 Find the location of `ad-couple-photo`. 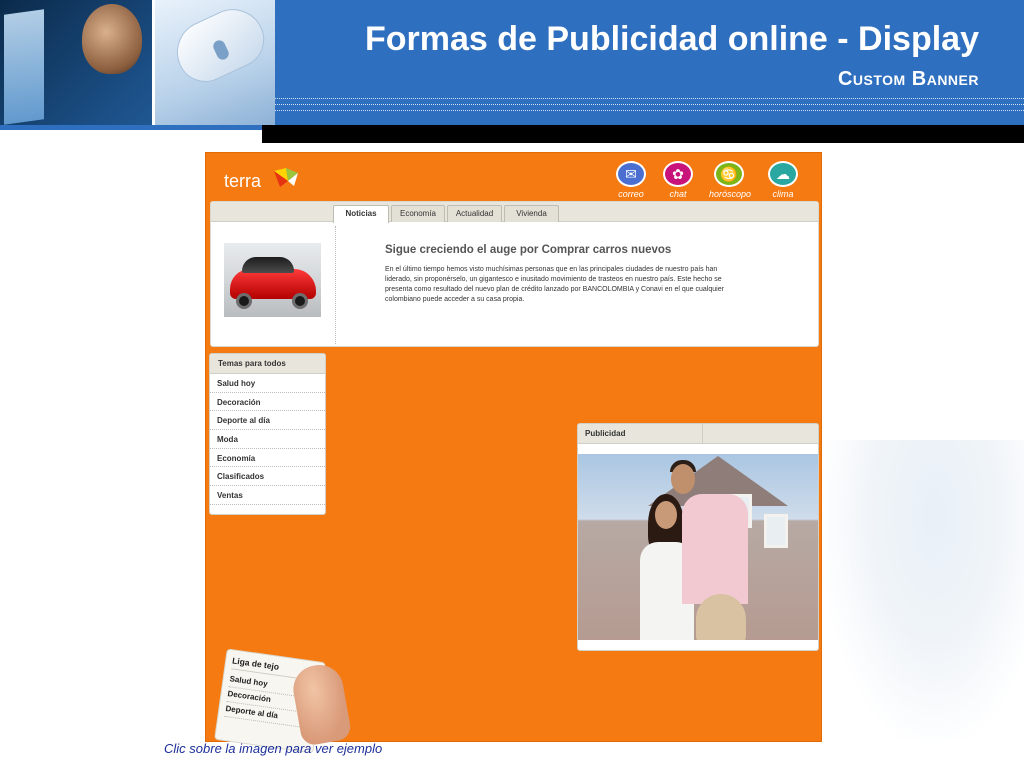

ad-couple-photo is located at coordinates (698, 547).